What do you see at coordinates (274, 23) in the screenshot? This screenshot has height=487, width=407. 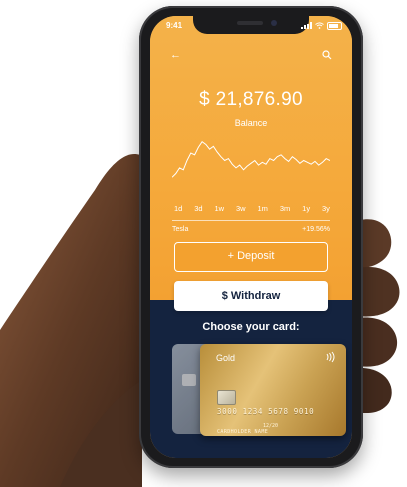 I see `front-camera` at bounding box center [274, 23].